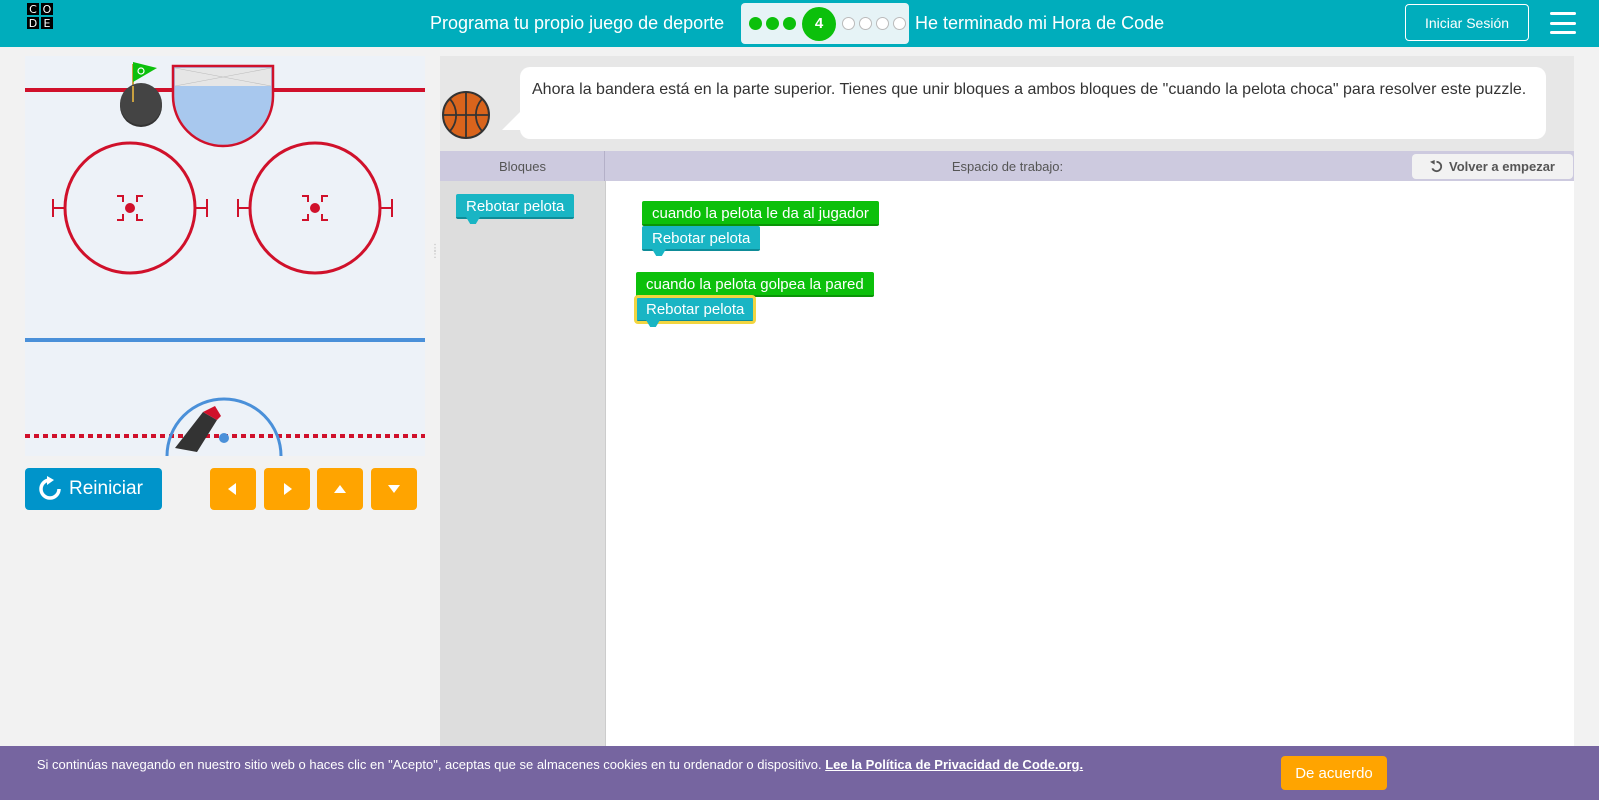 This screenshot has width=1599, height=800. Describe the element at coordinates (50, 488) in the screenshot. I see `reset-icon` at that location.